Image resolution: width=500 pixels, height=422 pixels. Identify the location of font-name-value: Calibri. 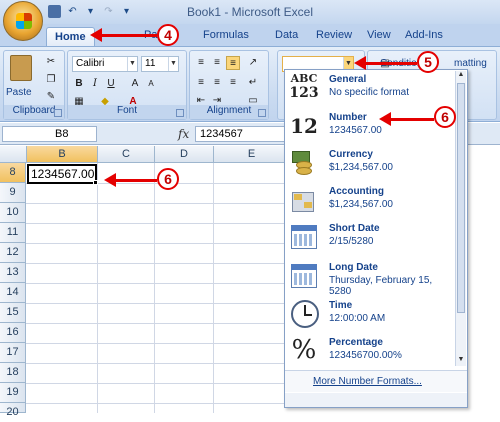
(90, 63).